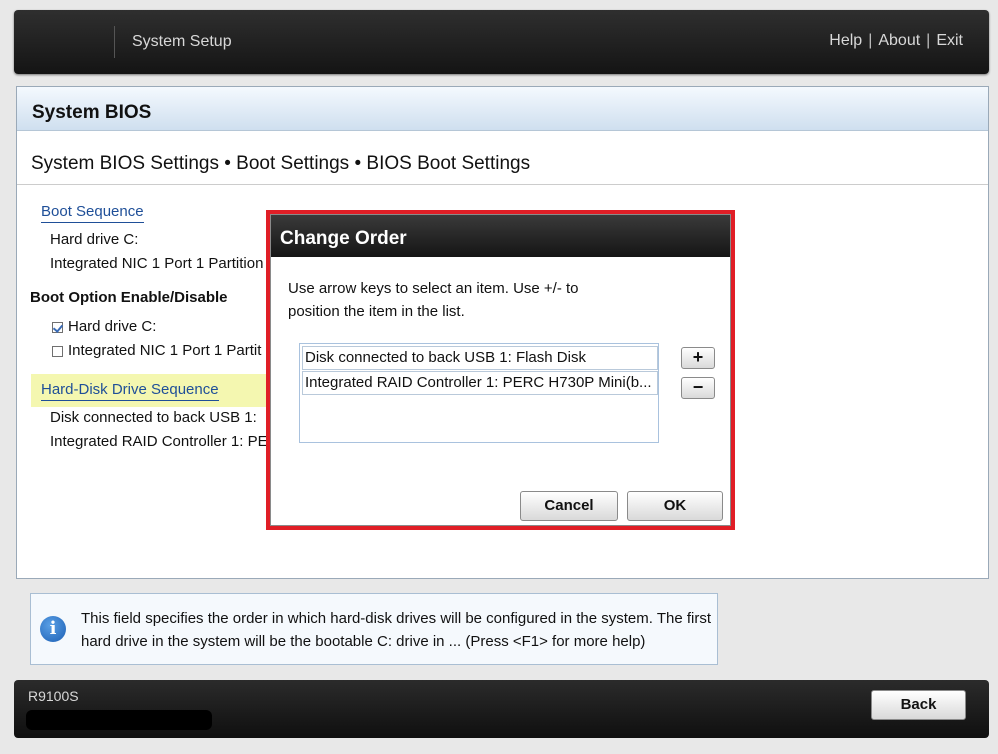 The image size is (998, 754). I want to click on model-name: R9100S, so click(53, 696).